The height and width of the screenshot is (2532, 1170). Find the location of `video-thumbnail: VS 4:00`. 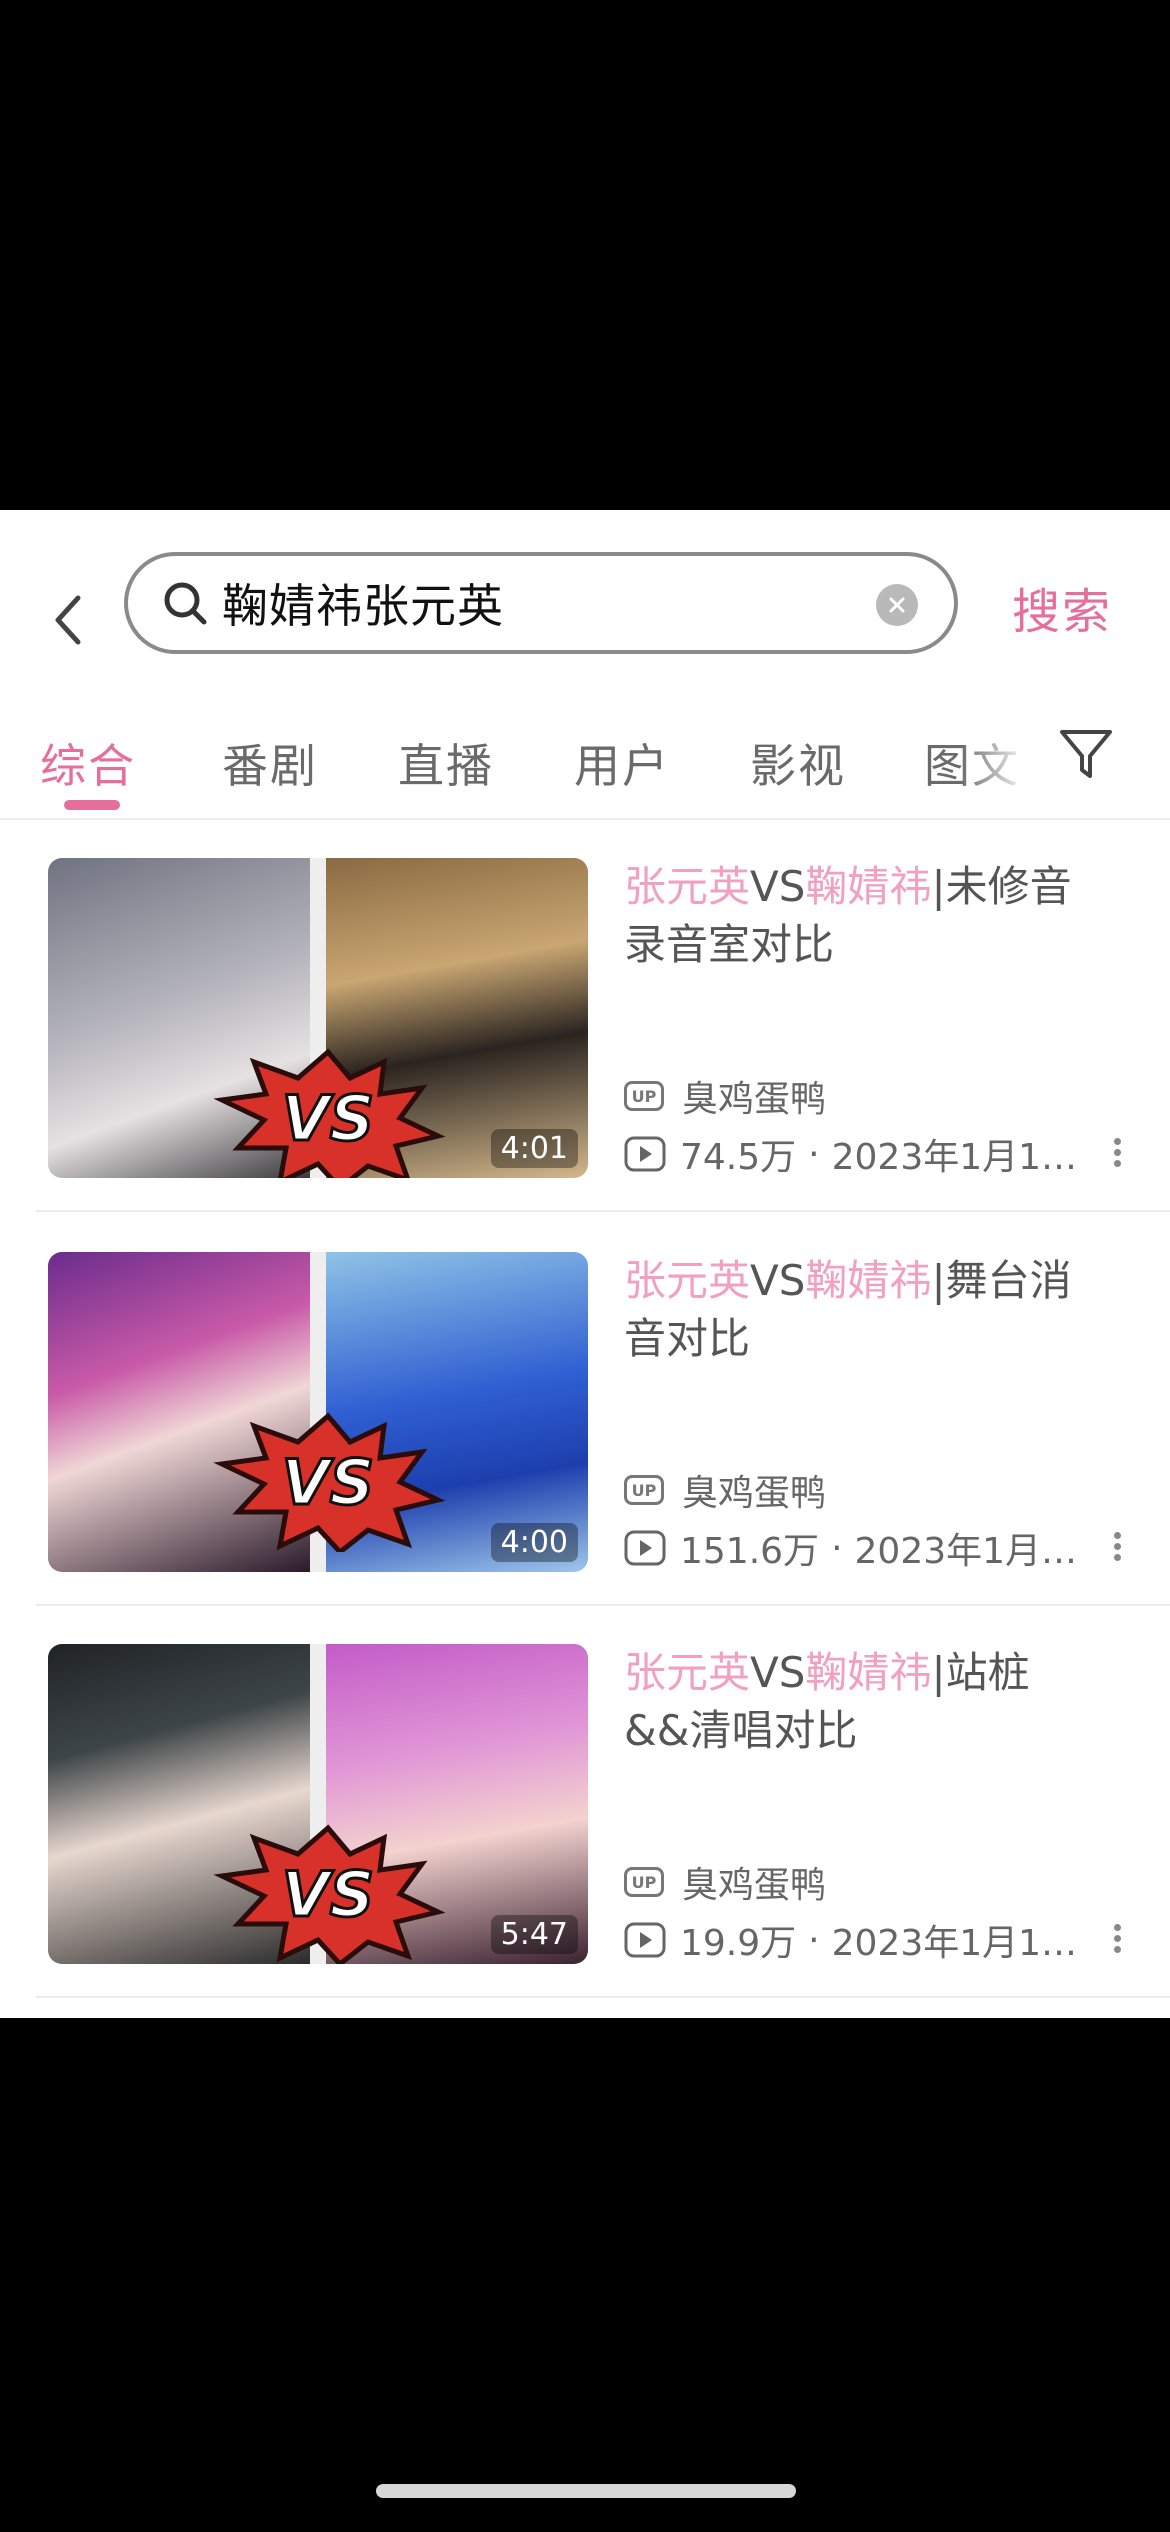

video-thumbnail: VS 4:00 is located at coordinates (318, 1412).